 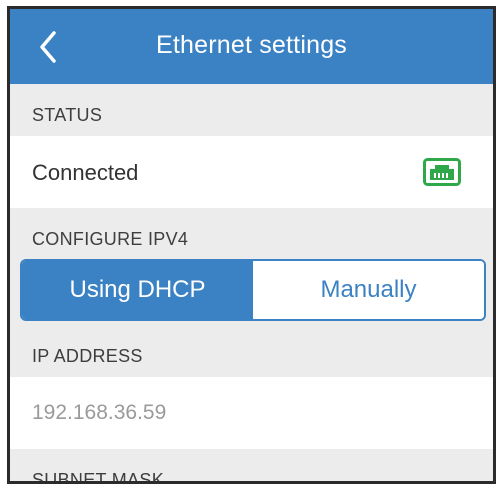 I want to click on ip-address-section-label: IP ADDRESS, so click(x=87, y=356).